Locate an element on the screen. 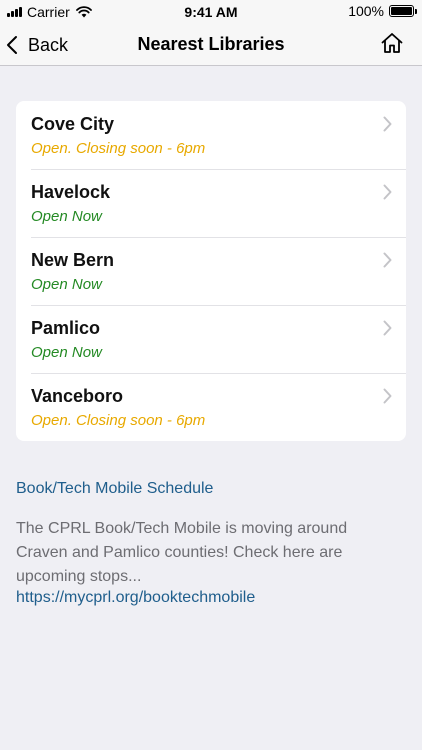 The height and width of the screenshot is (750, 422). page-title: Nearest Libraries is located at coordinates (211, 44).